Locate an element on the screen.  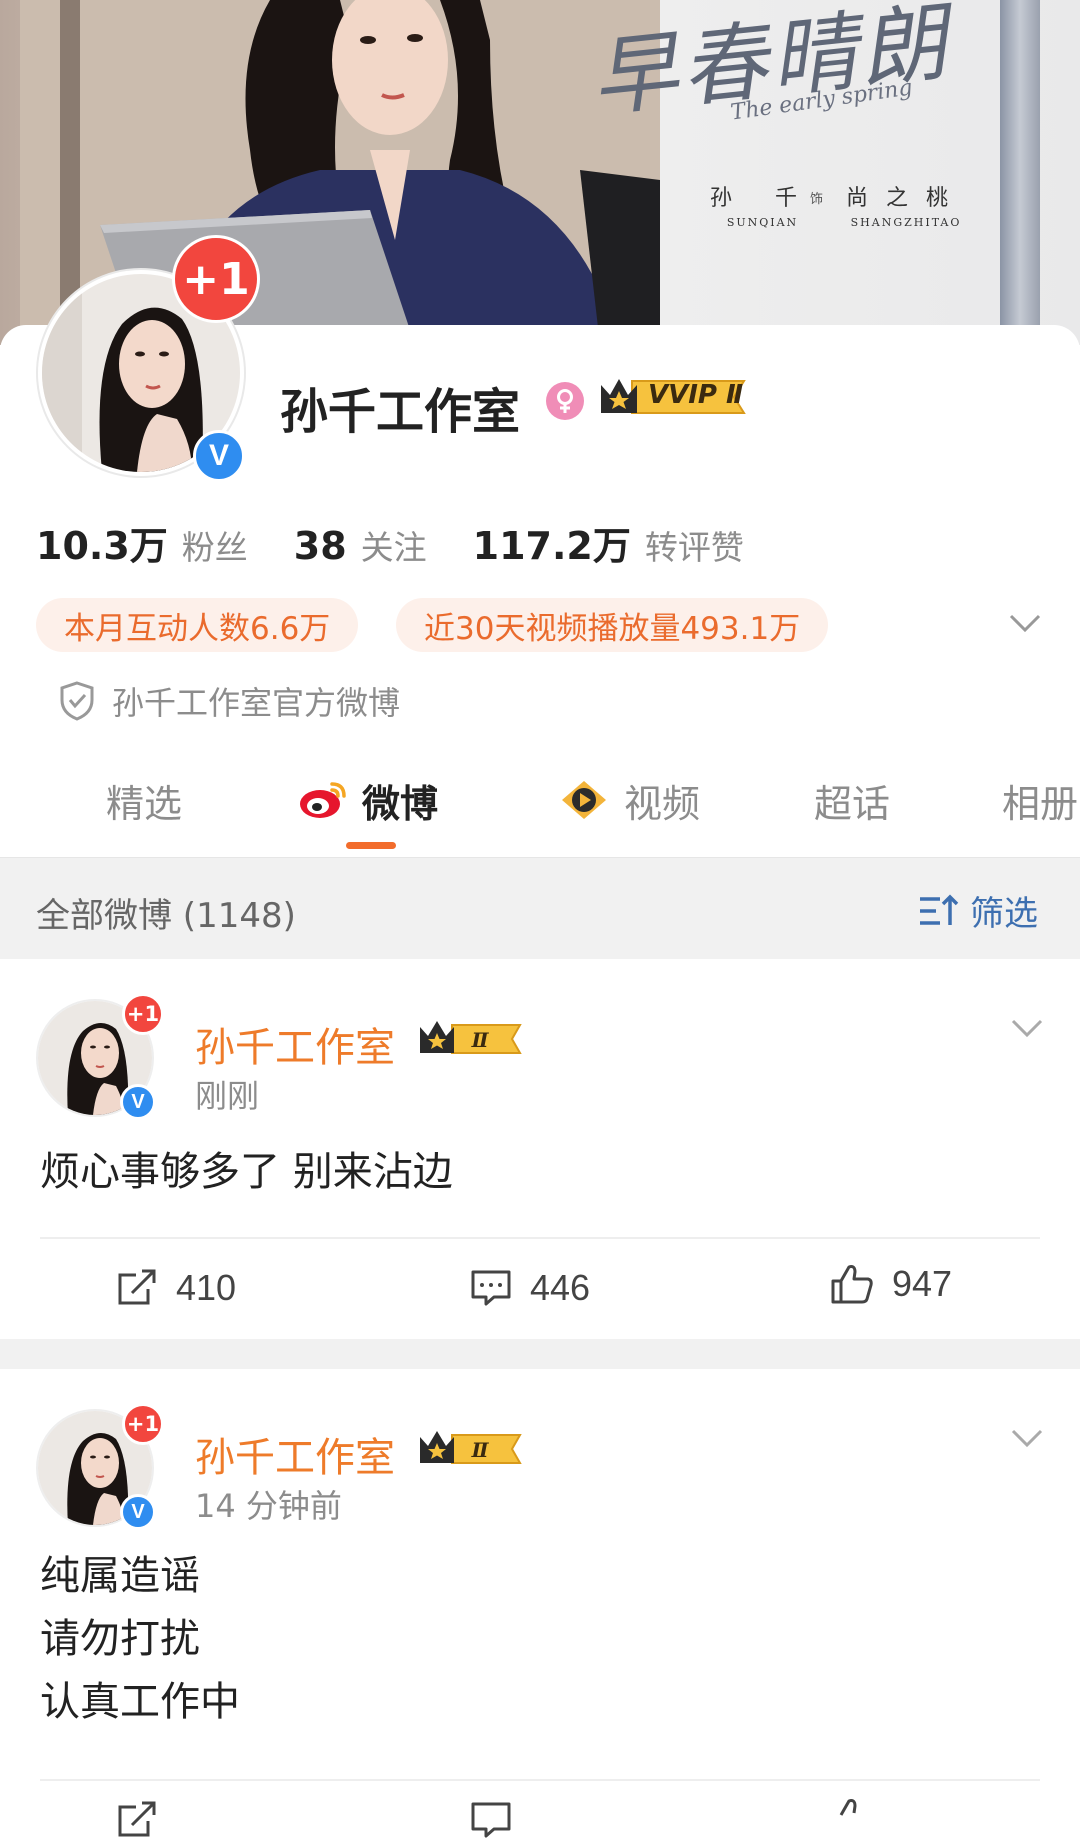
tab-super-topic: 超话 is located at coordinates (852, 800).